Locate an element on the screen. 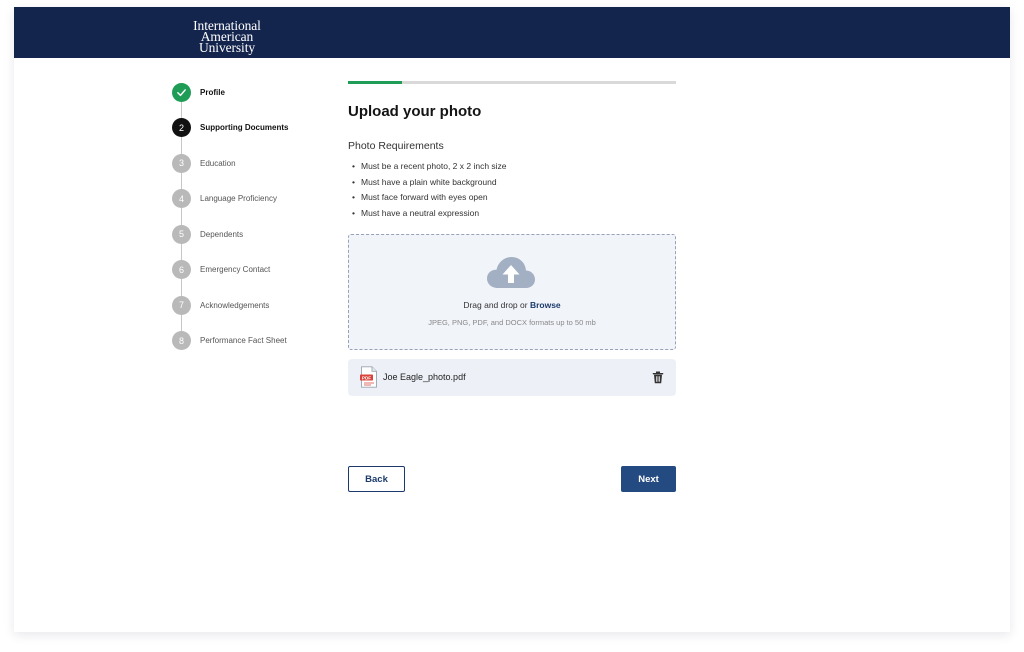  uploaded-file-name: Joe Eagle_photo.pdf is located at coordinates (424, 377).